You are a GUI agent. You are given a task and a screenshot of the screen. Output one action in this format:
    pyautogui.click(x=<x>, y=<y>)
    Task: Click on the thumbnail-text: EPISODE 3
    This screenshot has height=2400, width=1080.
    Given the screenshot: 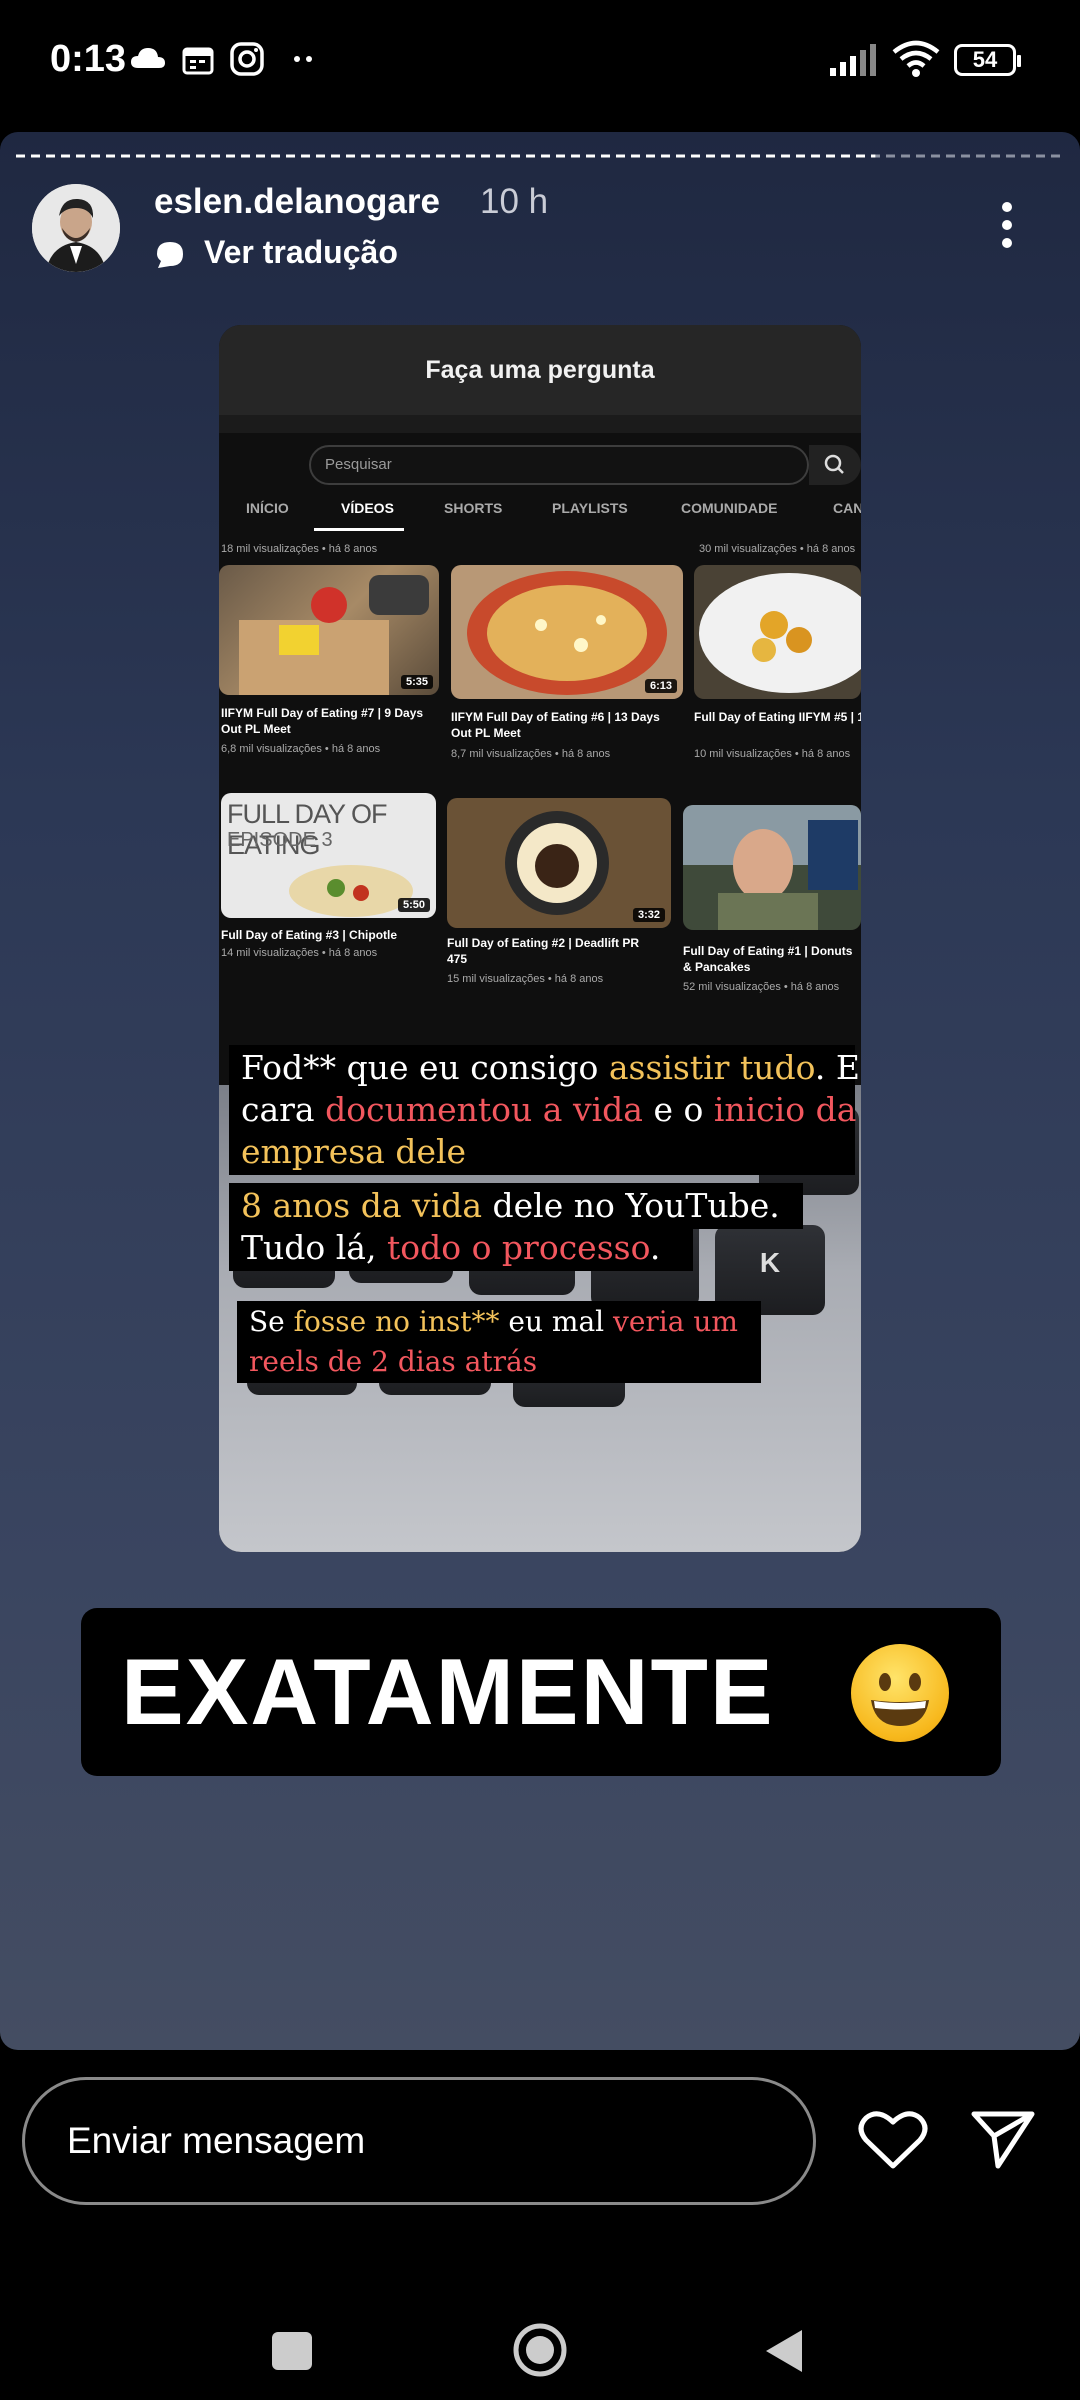 What is the action you would take?
    pyautogui.click(x=280, y=840)
    